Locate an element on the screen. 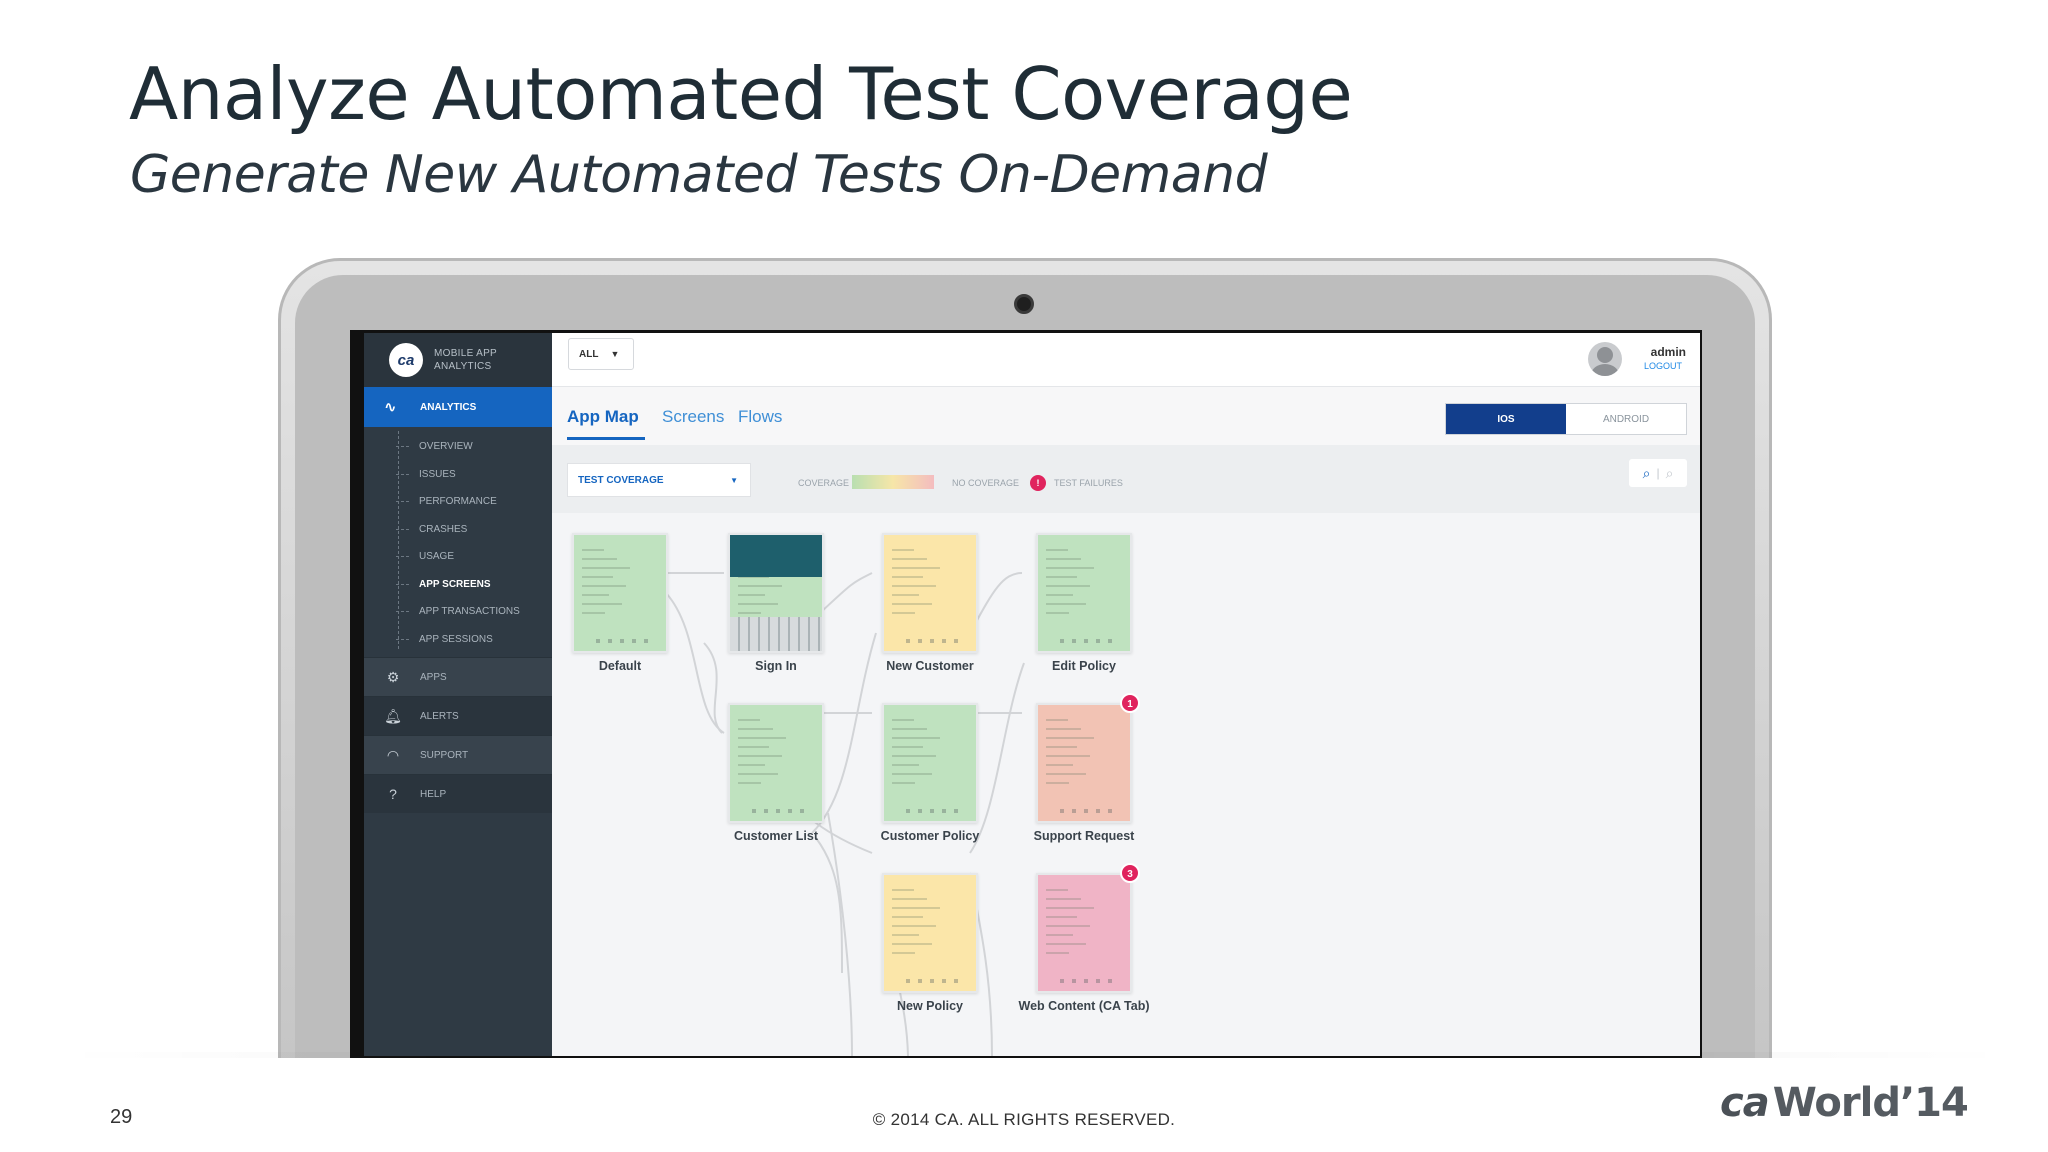 The width and height of the screenshot is (2048, 1152). coverage-gradient is located at coordinates (893, 482).